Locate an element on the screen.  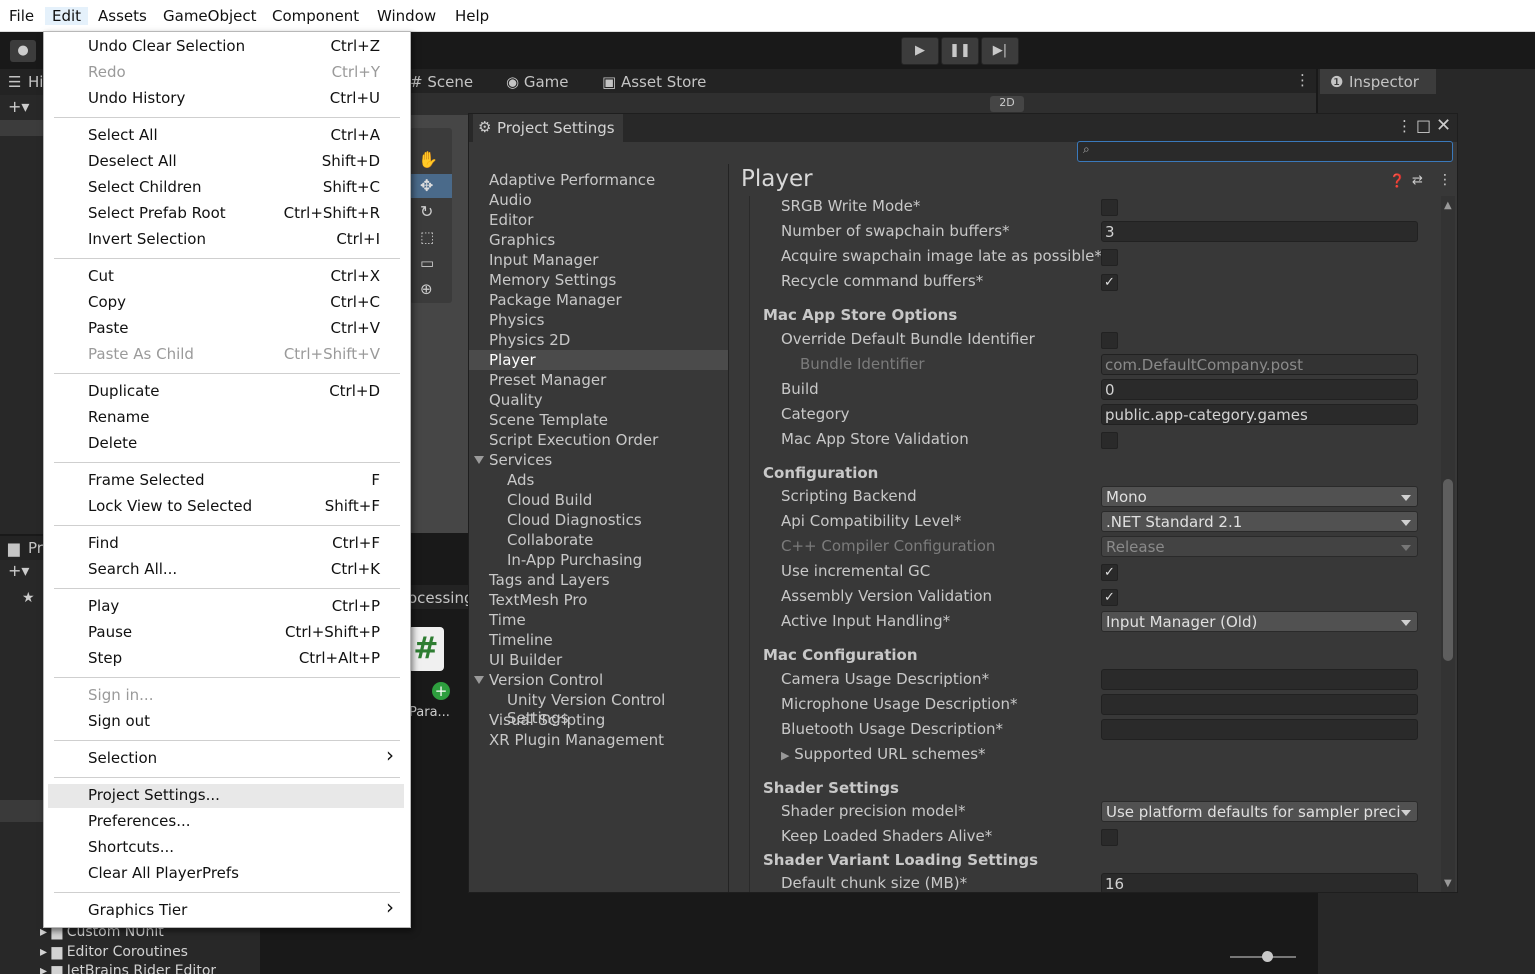
project-add-icon: +▾ is located at coordinates (18, 570).